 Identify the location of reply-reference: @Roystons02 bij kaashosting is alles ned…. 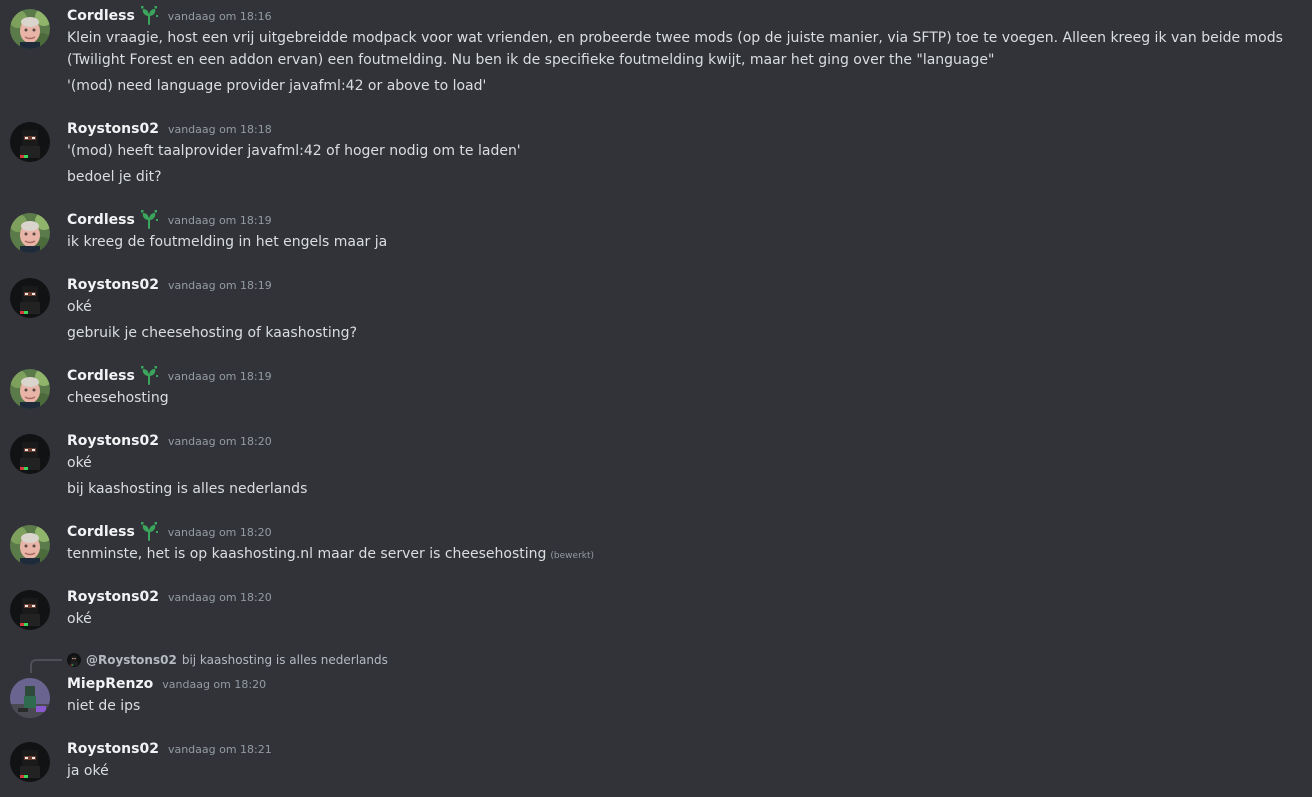
(227, 660).